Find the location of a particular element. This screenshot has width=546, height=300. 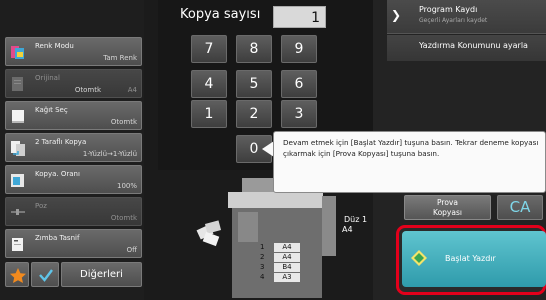

others-button: Diğerleri is located at coordinates (101, 274).